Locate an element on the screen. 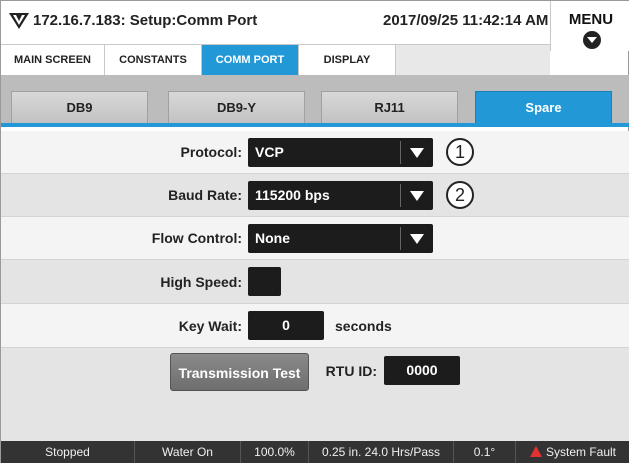  baud-rate-row: Baud Rate: 115200 bps 2 is located at coordinates (315, 195).